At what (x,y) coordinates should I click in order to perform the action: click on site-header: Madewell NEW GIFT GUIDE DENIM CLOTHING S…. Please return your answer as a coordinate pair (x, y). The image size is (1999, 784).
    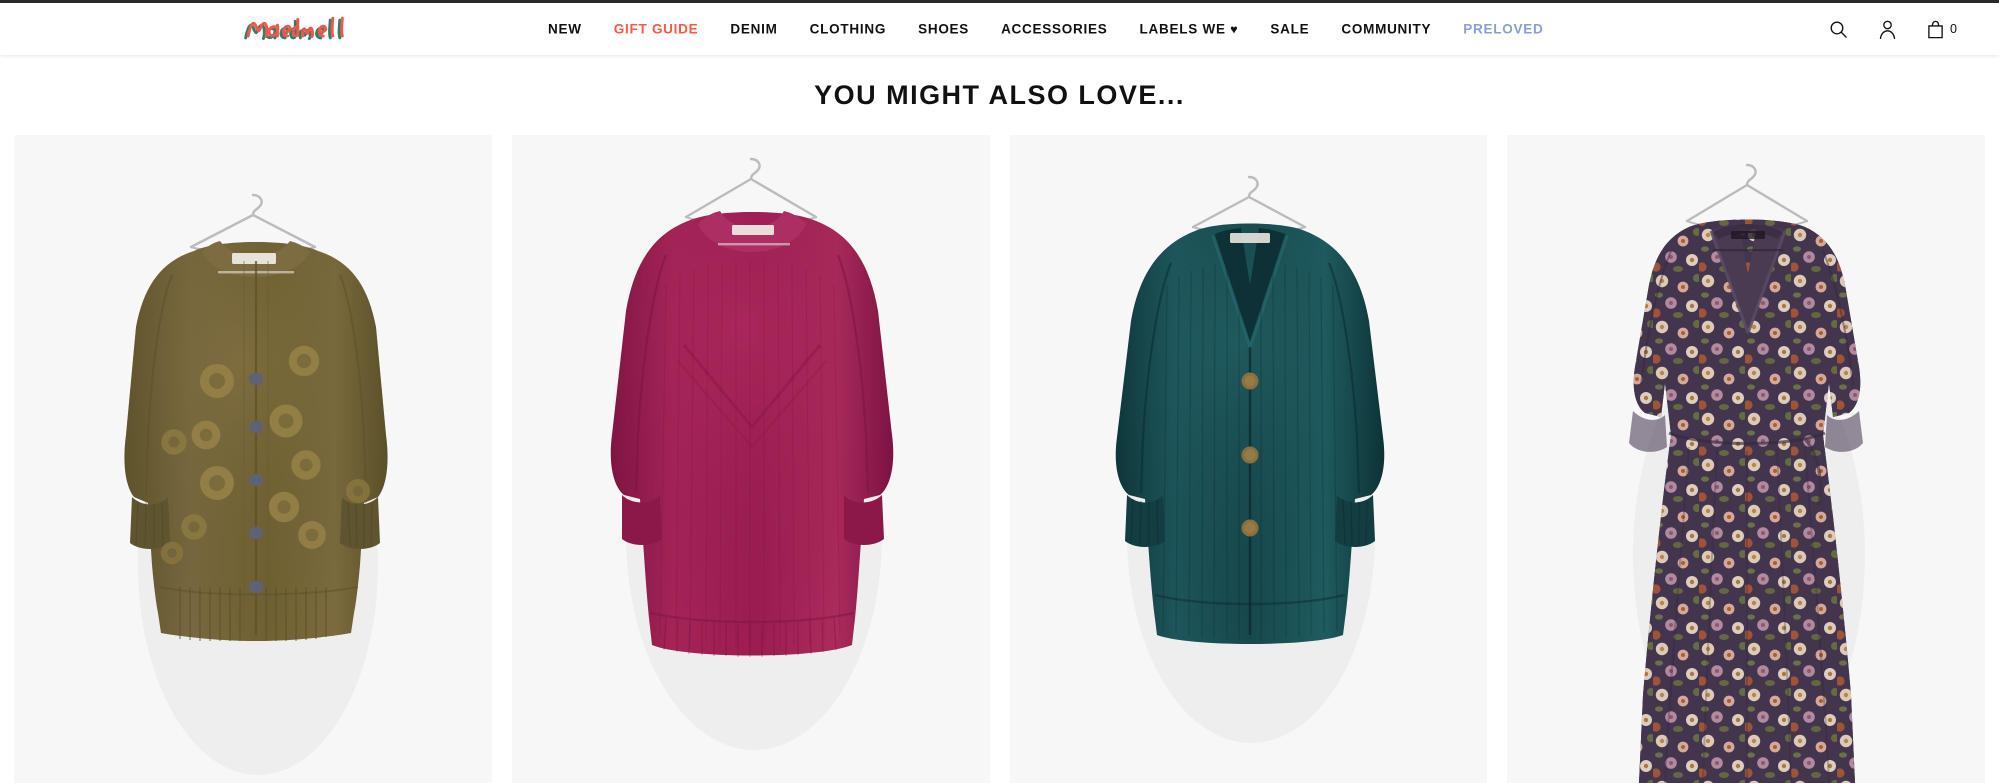
    Looking at the image, I should click on (999, 29).